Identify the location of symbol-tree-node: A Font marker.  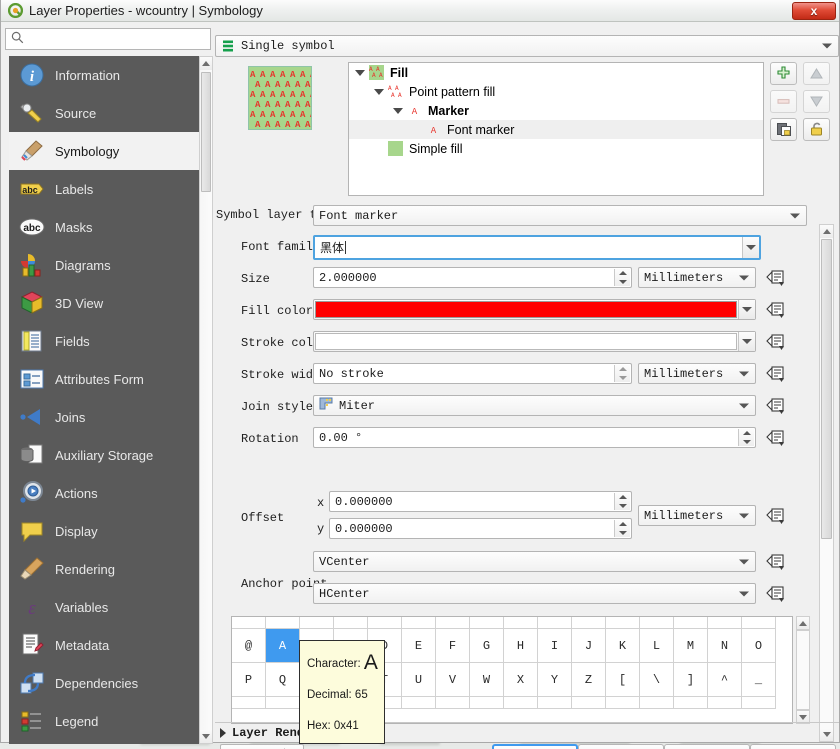
(556, 129).